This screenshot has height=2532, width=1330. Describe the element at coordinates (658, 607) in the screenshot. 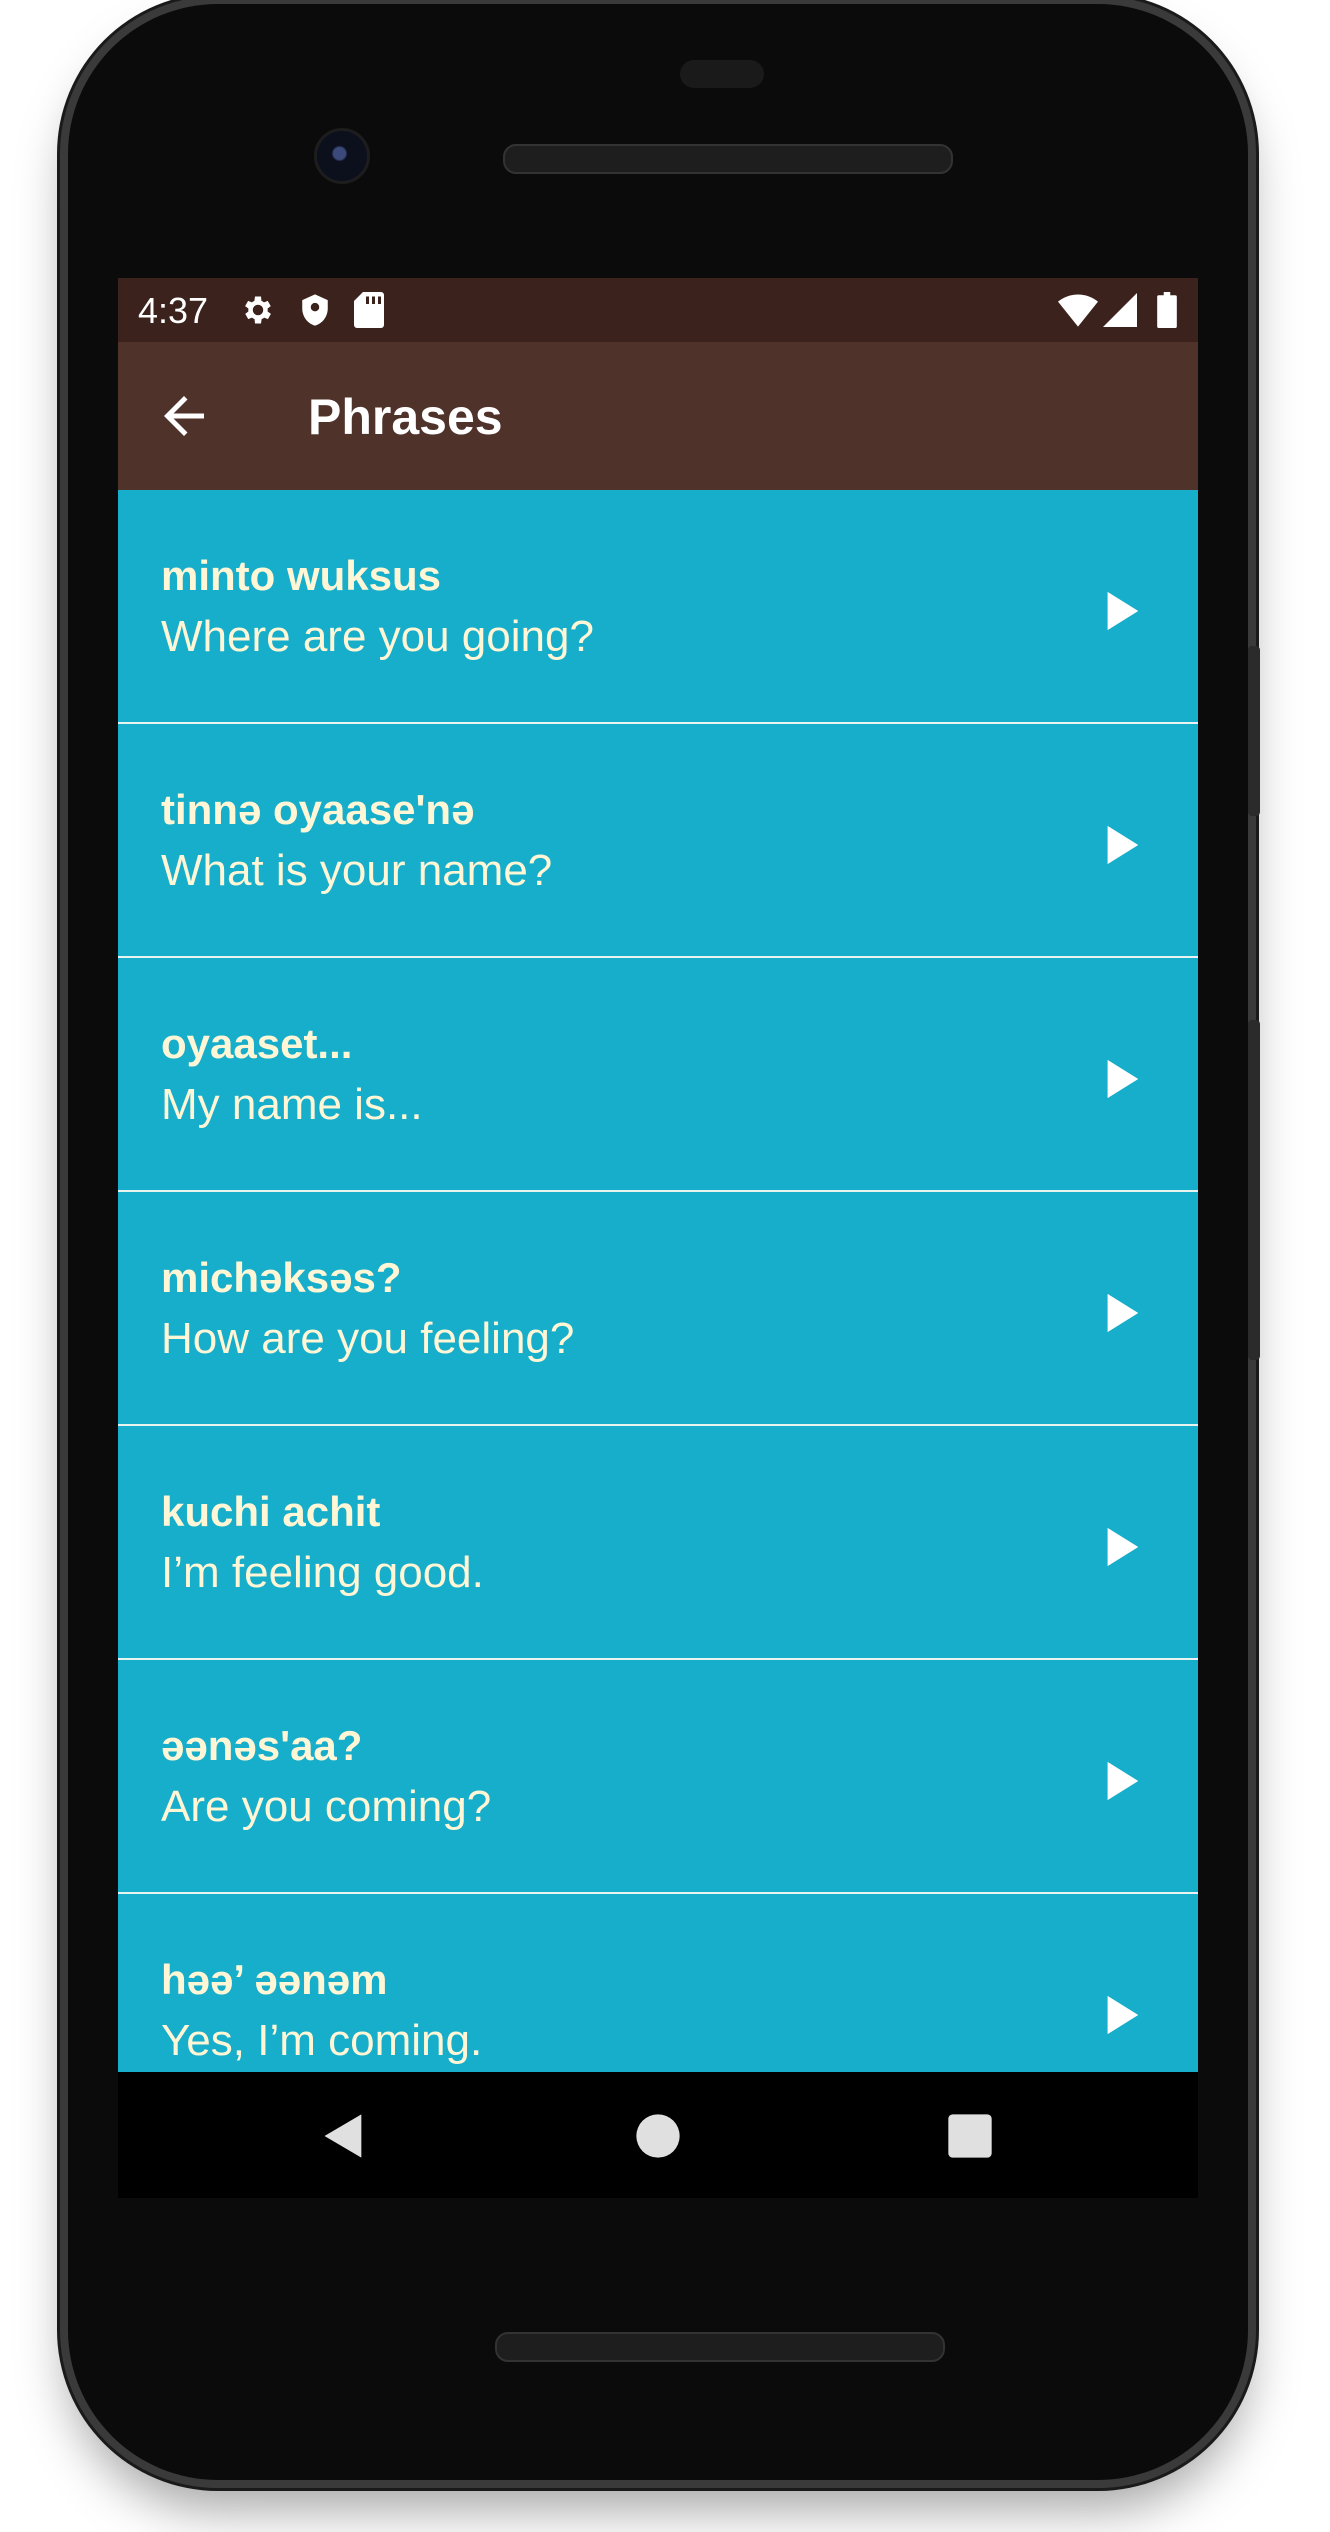

I see `list-item: minto wuksus Where are you going?` at that location.